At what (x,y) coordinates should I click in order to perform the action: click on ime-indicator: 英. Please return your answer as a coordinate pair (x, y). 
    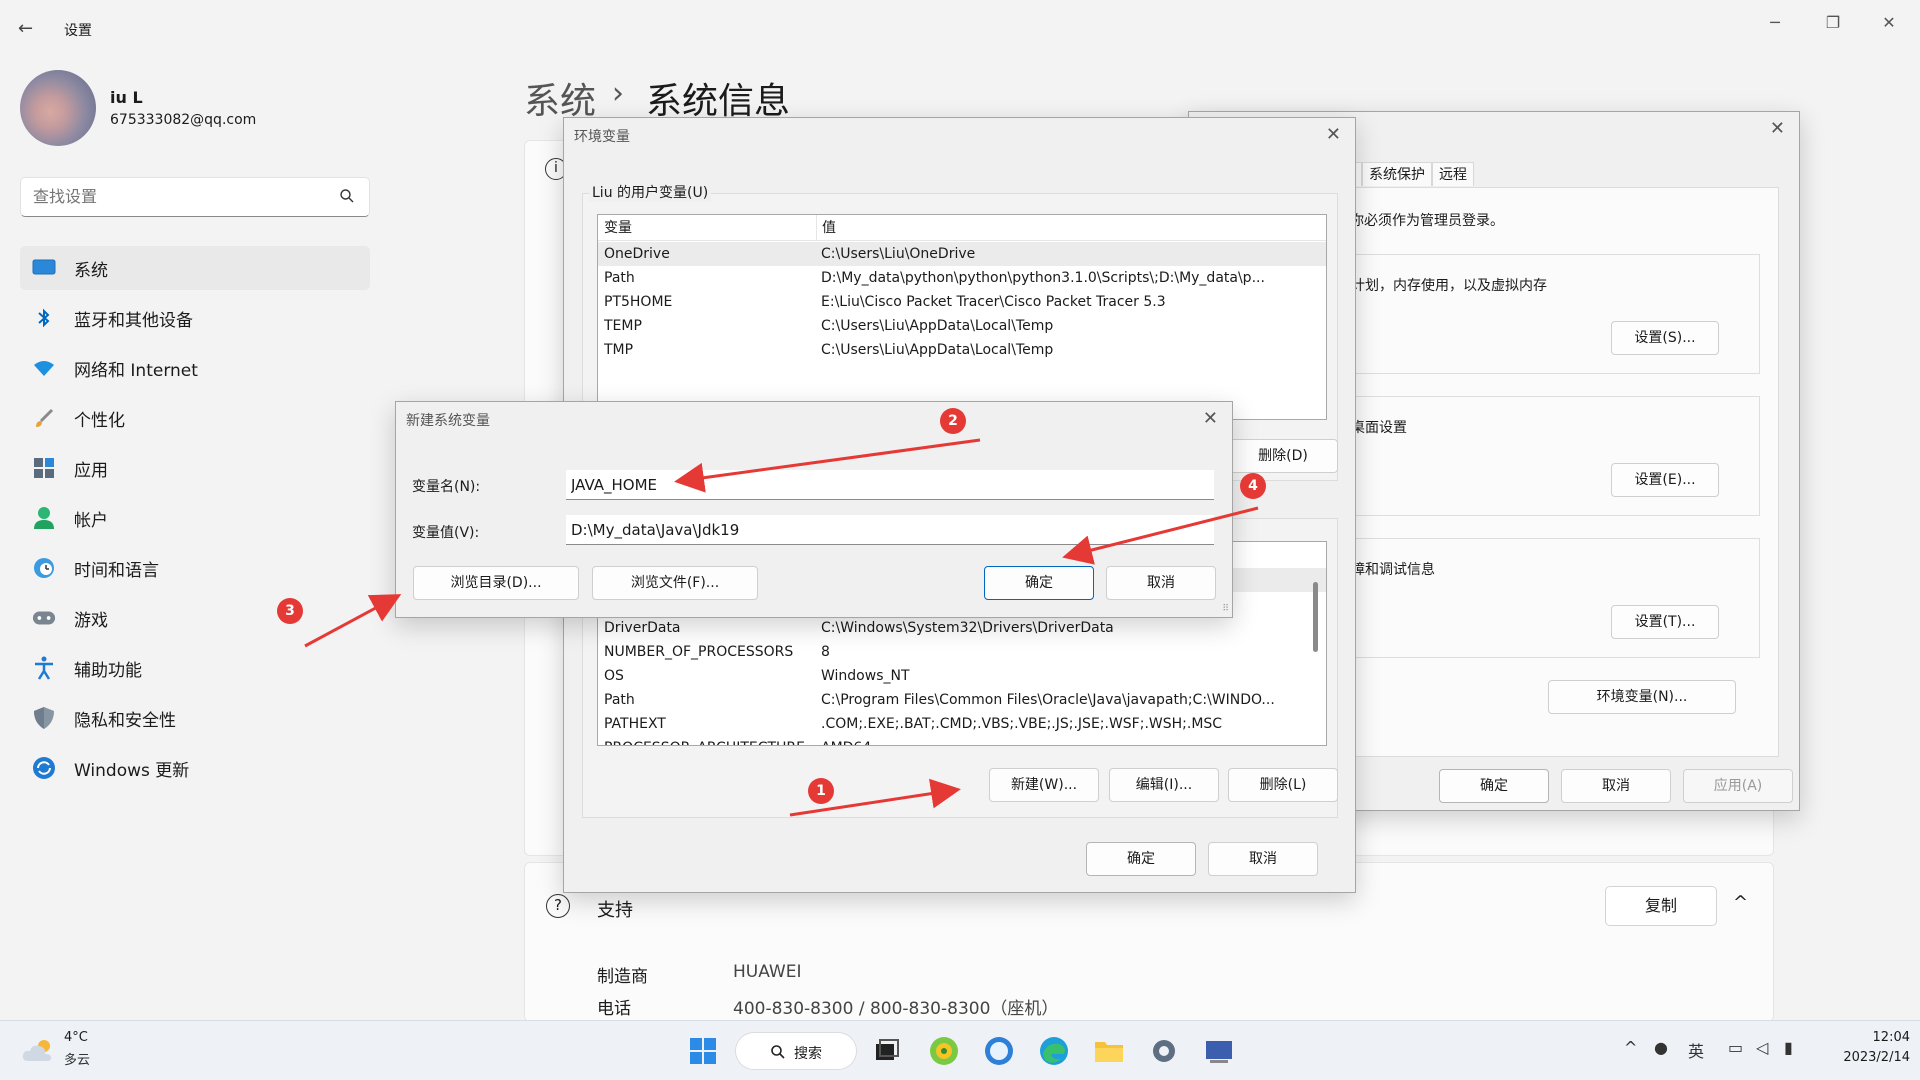
    Looking at the image, I should click on (1696, 1050).